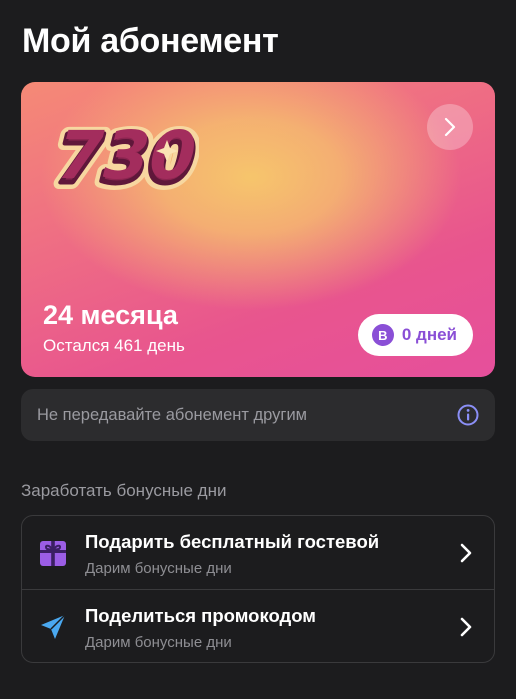  I want to click on brand-logo: 730 730 730, so click(124, 157).